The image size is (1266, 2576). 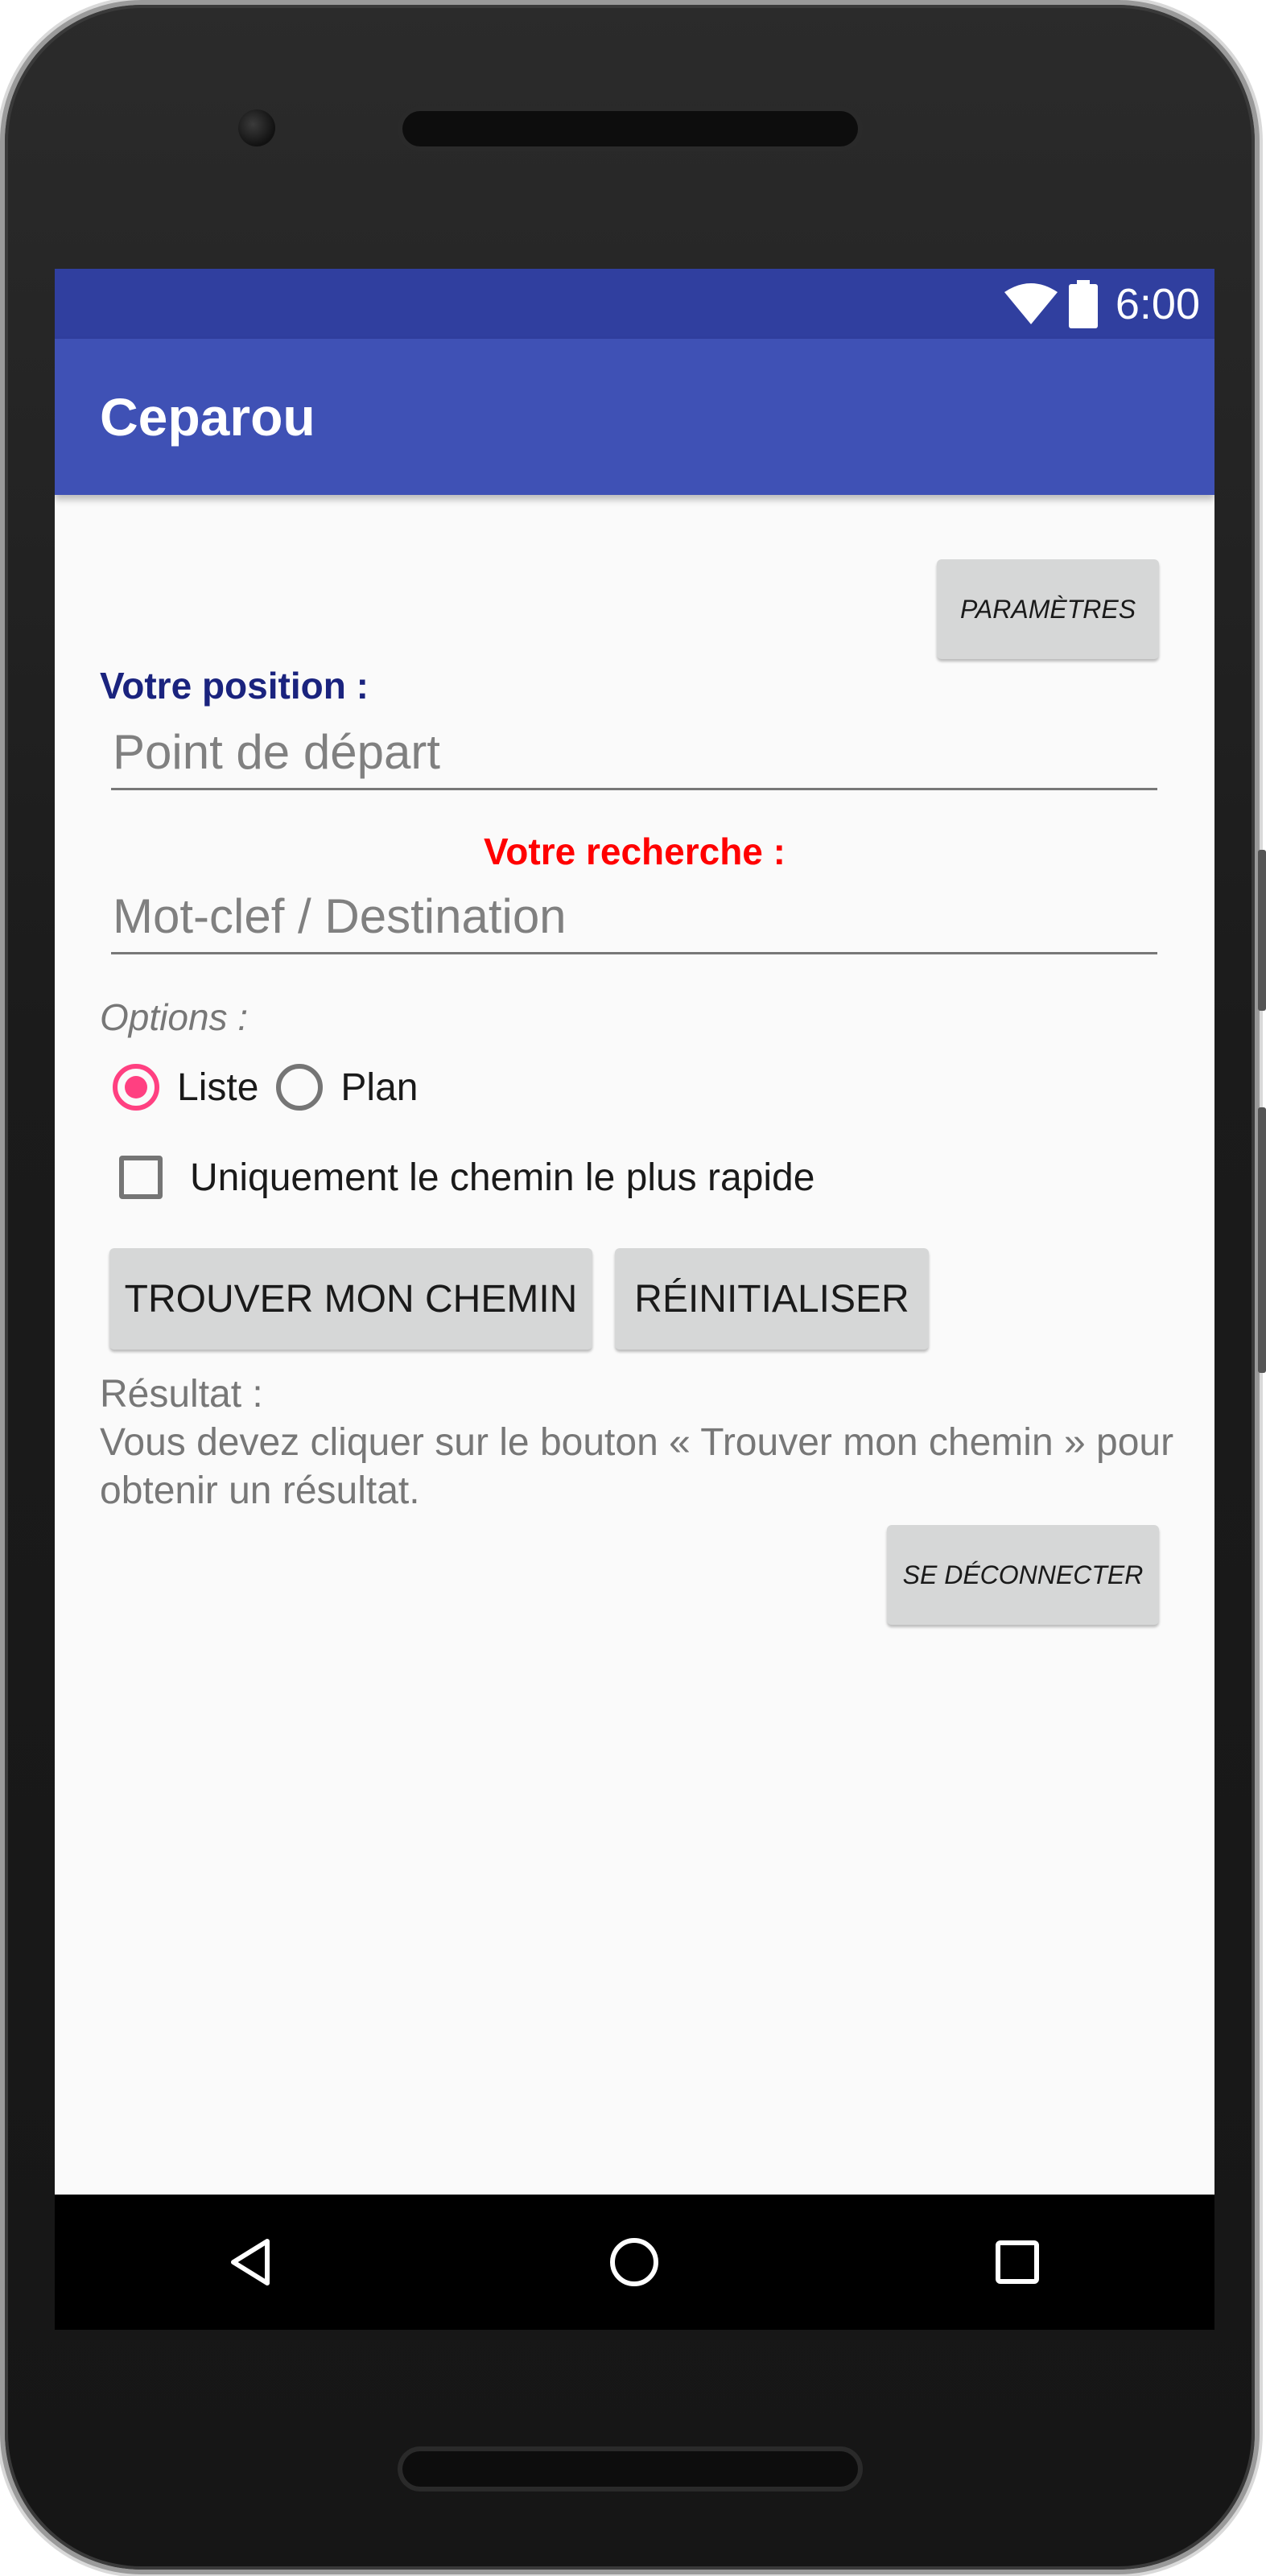 What do you see at coordinates (634, 753) in the screenshot?
I see `start-point-input: Point de départ` at bounding box center [634, 753].